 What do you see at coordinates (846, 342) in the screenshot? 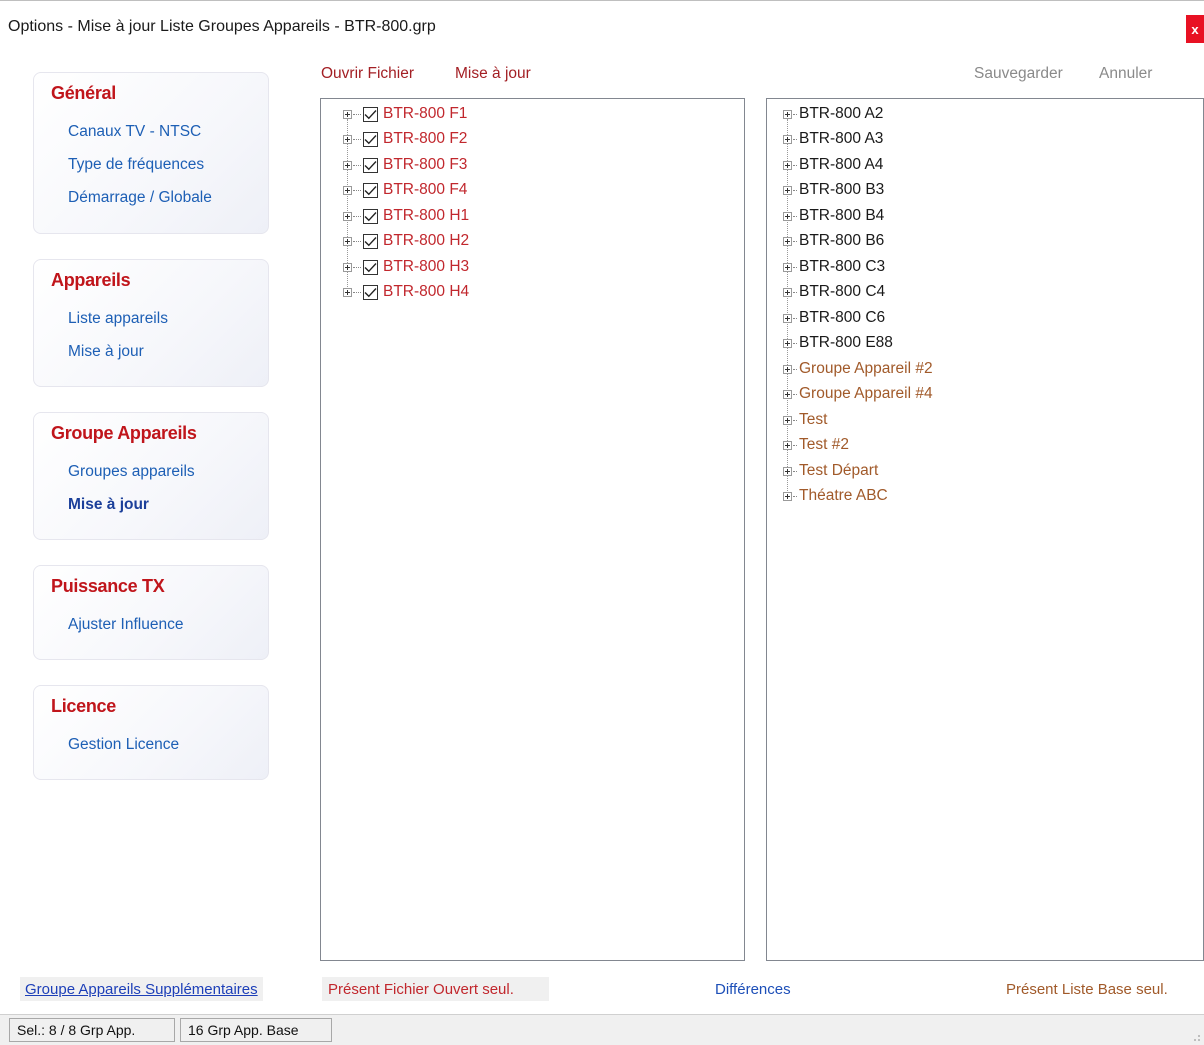
I see `tree-item-label: BTR-800 E88` at bounding box center [846, 342].